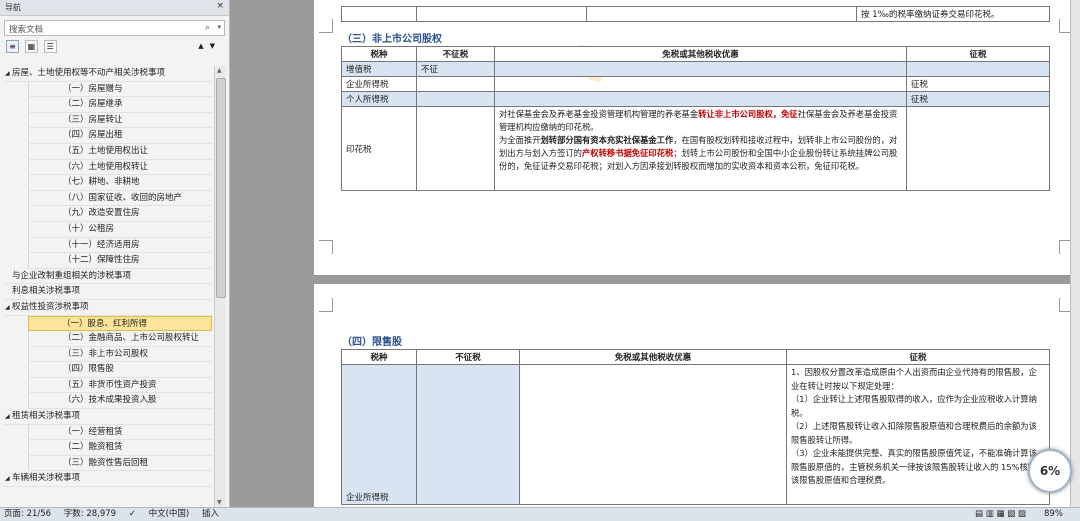 The height and width of the screenshot is (521, 1080). I want to click on nav-tree-label: 利息相关涉税事项, so click(46, 291).